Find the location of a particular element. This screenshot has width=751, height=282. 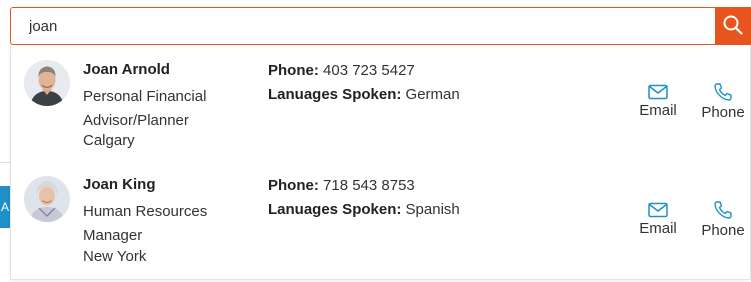

phone-value: 403 723 5427 is located at coordinates (369, 70).